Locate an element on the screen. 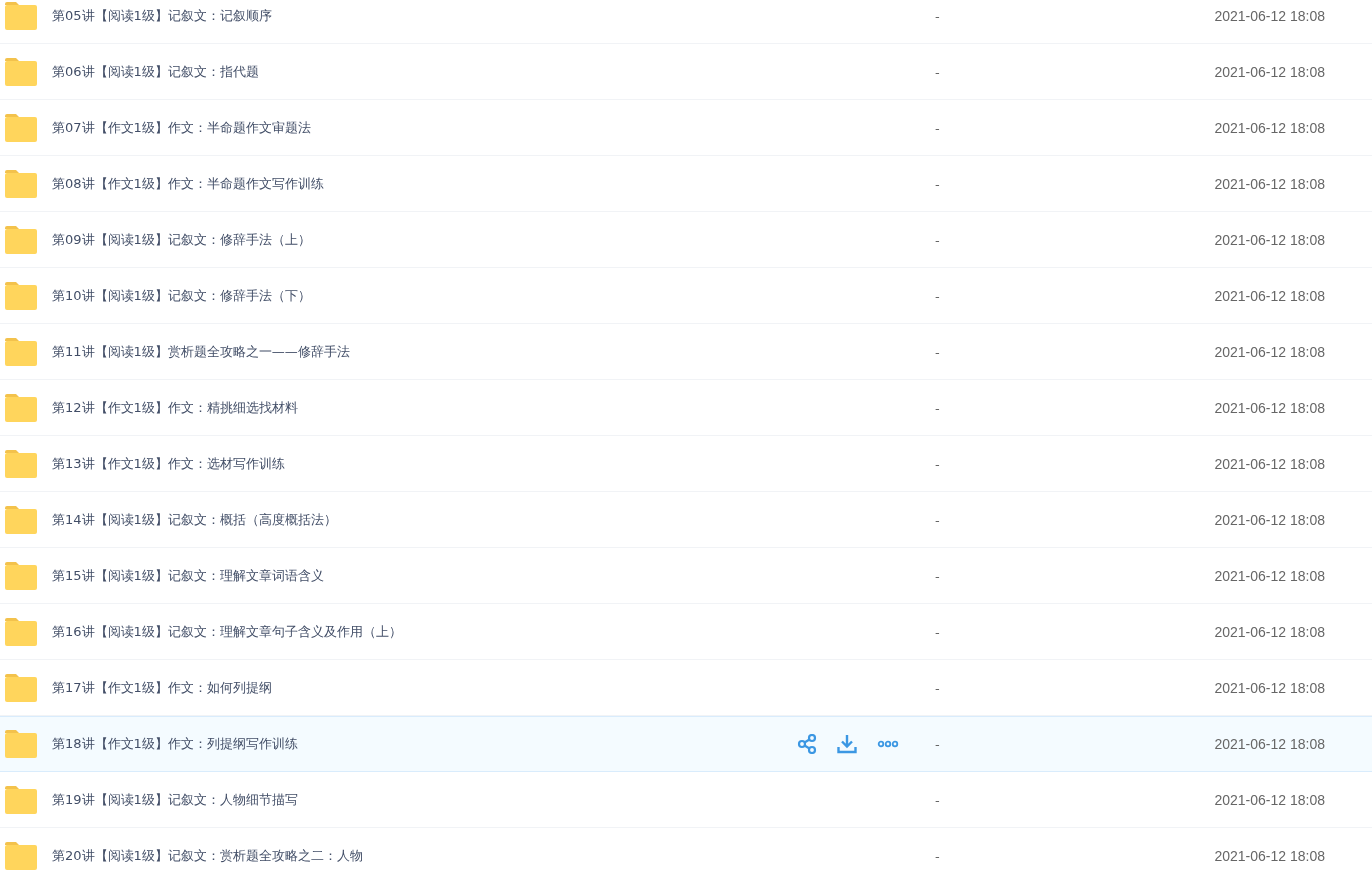  file-name: 第13讲【作文1级】作文：选材写作训练 is located at coordinates (422, 464).